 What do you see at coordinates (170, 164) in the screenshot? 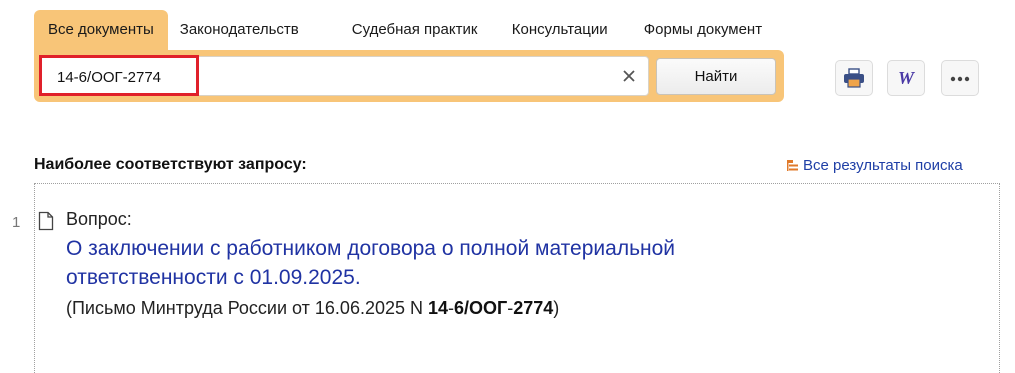
I see `results-heading: Наиболее соответствуют запросу:` at bounding box center [170, 164].